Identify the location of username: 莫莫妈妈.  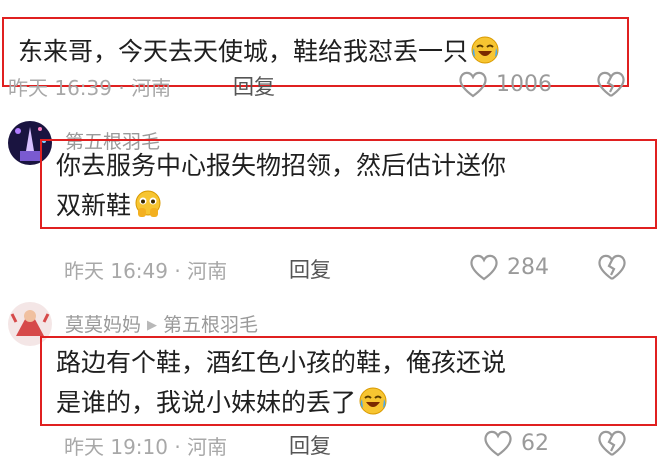
(103, 325).